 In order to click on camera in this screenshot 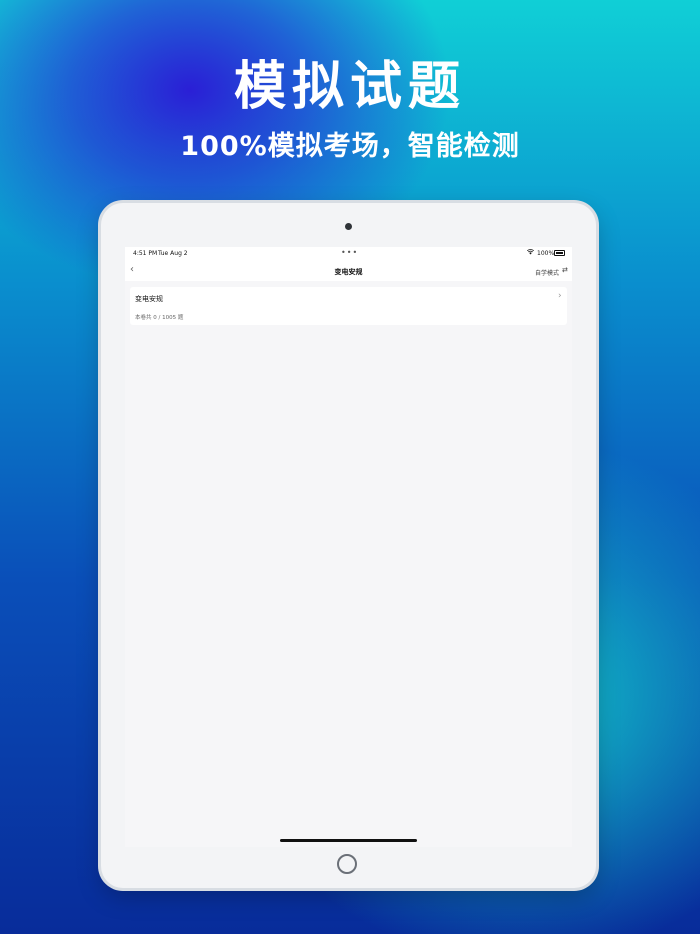, I will do `click(348, 226)`.